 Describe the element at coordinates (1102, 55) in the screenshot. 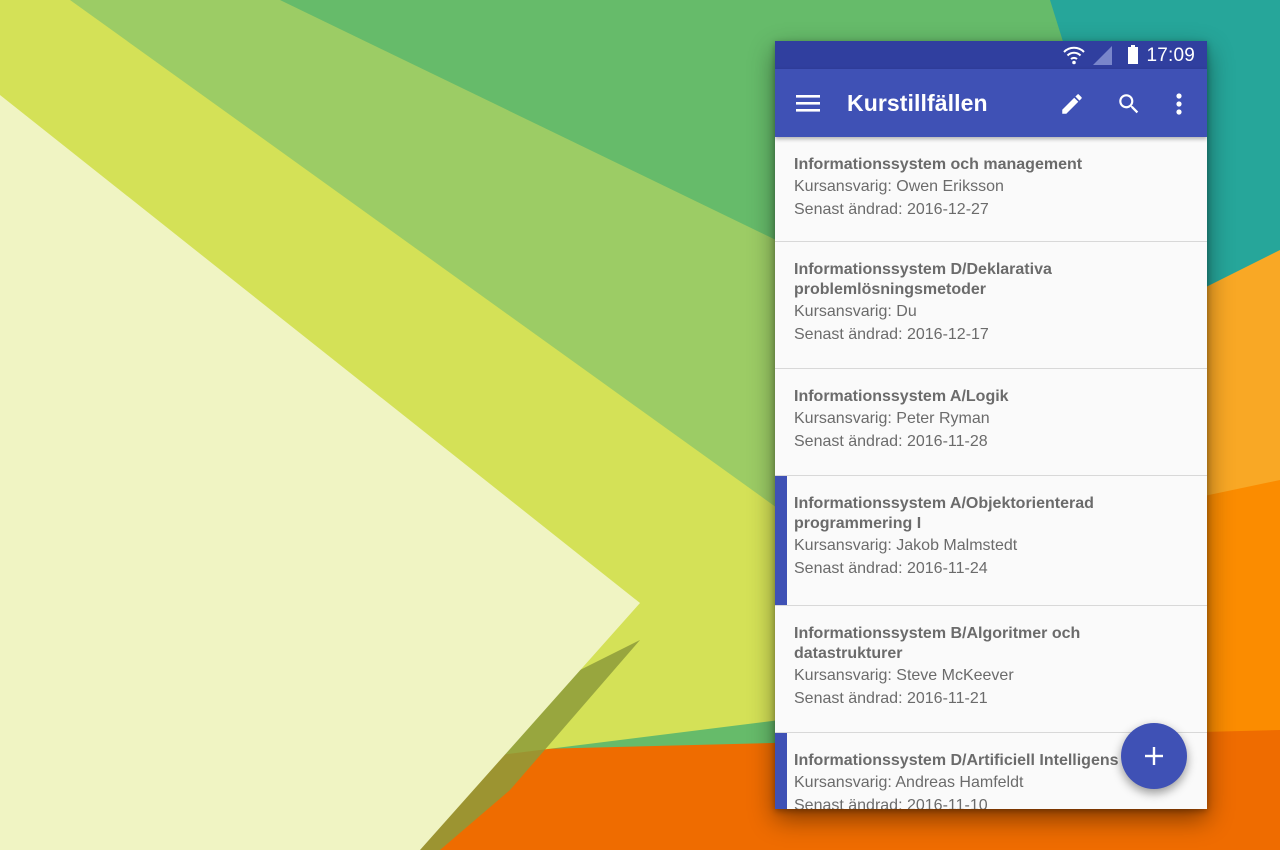

I see `cell-signal-icon` at that location.